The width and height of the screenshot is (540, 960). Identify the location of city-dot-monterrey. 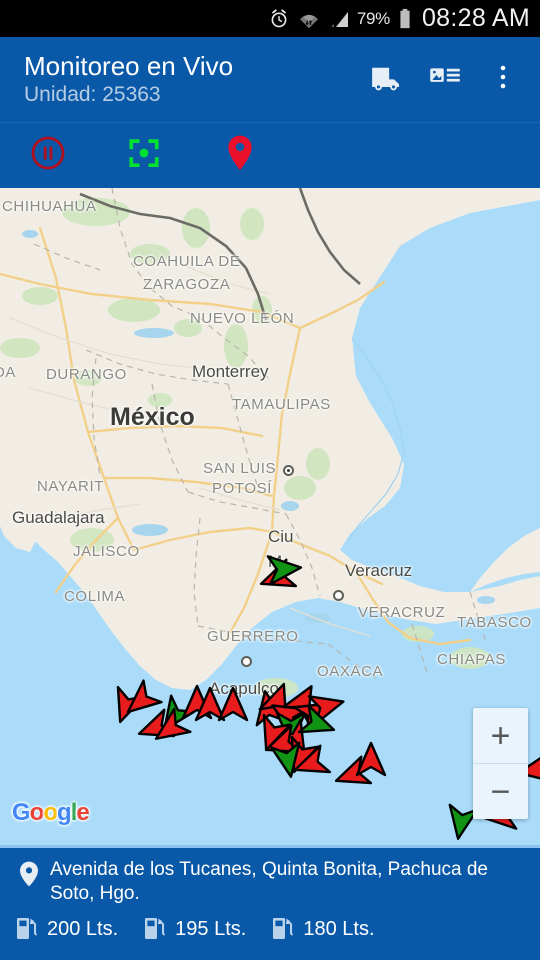
(288, 470).